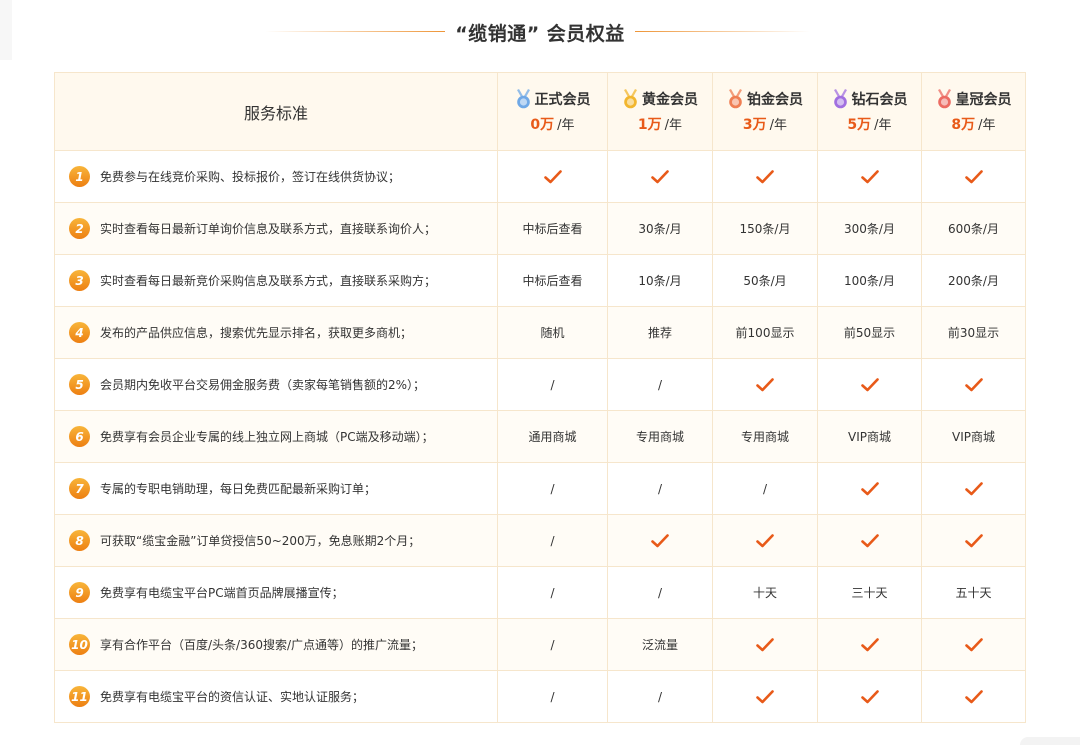 This screenshot has width=1080, height=745. What do you see at coordinates (79, 644) in the screenshot?
I see `row-number-badge: 10` at bounding box center [79, 644].